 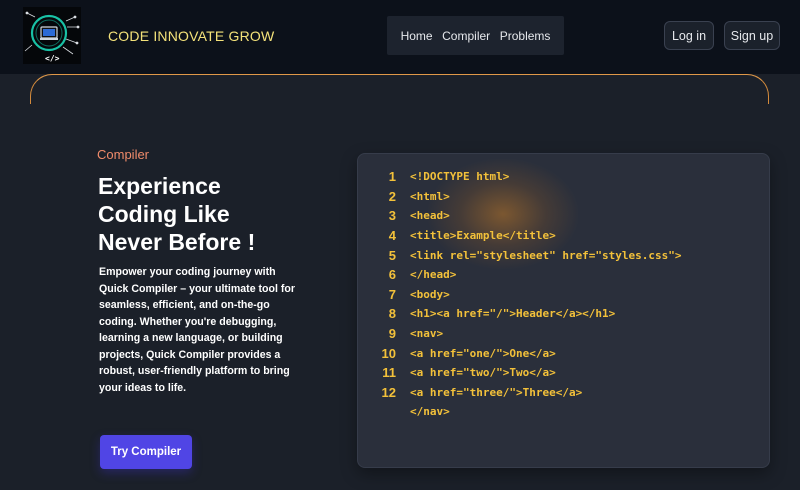 What do you see at coordinates (177, 214) in the screenshot?
I see `hero-title: Experience Coding Like Never Before !` at bounding box center [177, 214].